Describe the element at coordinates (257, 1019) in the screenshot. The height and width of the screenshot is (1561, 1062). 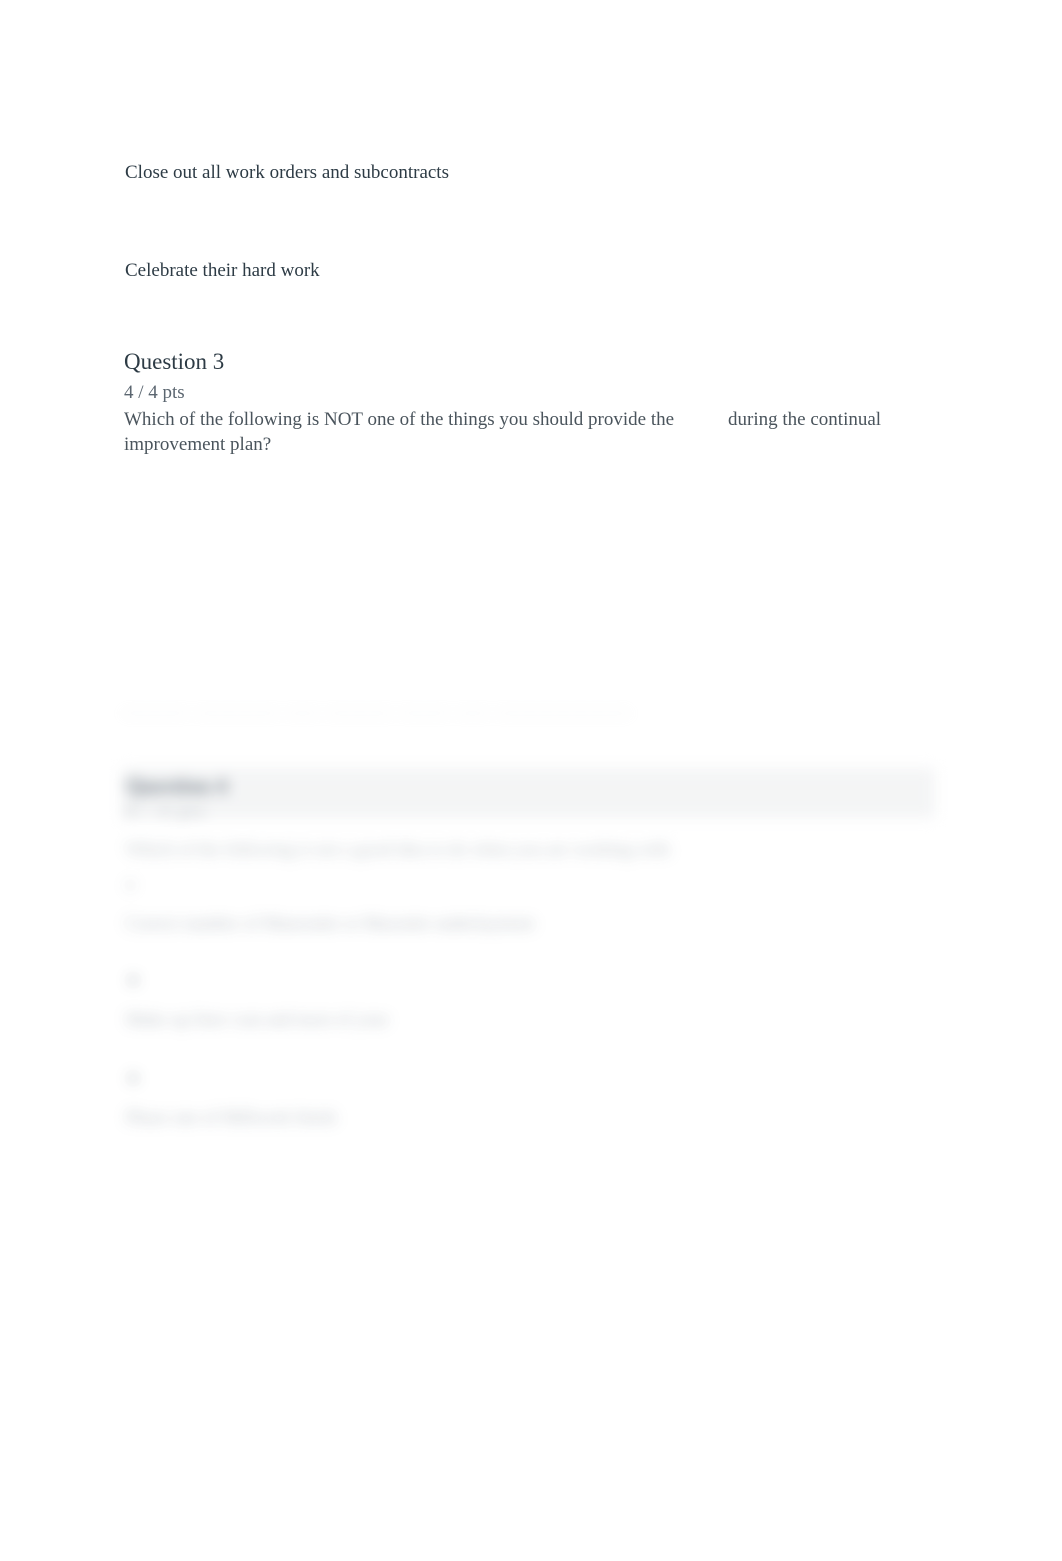
I see `blurred-option-text: Make up liner coat and most of your` at that location.